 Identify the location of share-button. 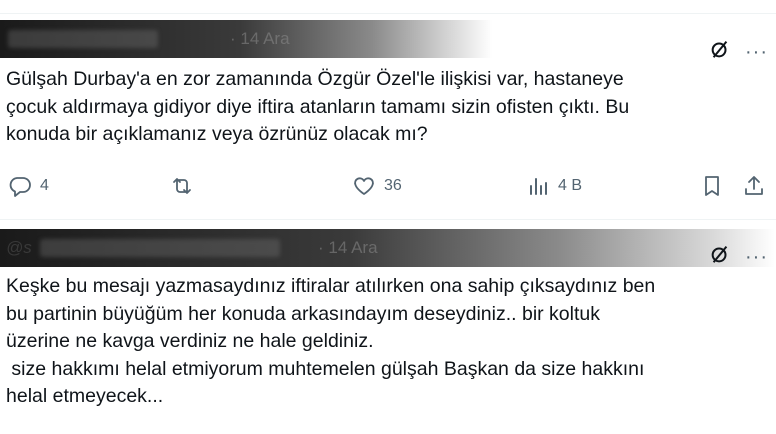
(754, 186).